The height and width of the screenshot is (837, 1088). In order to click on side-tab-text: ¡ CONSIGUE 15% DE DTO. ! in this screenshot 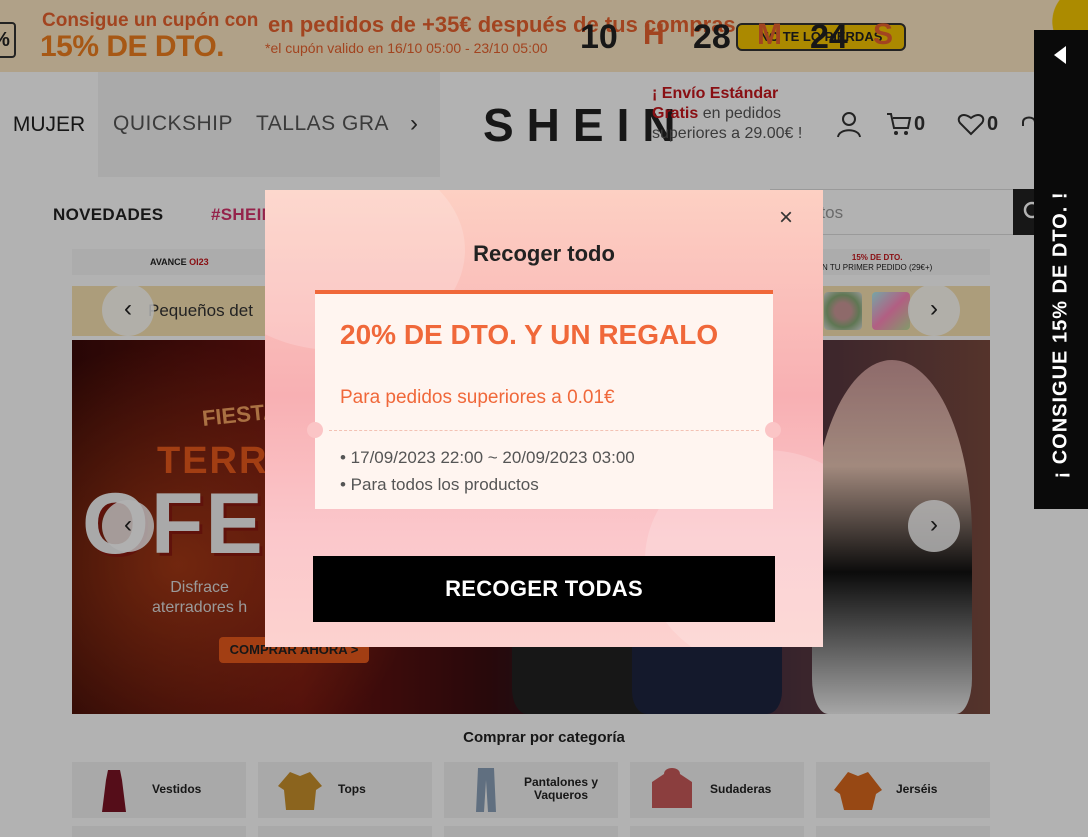, I will do `click(1060, 335)`.